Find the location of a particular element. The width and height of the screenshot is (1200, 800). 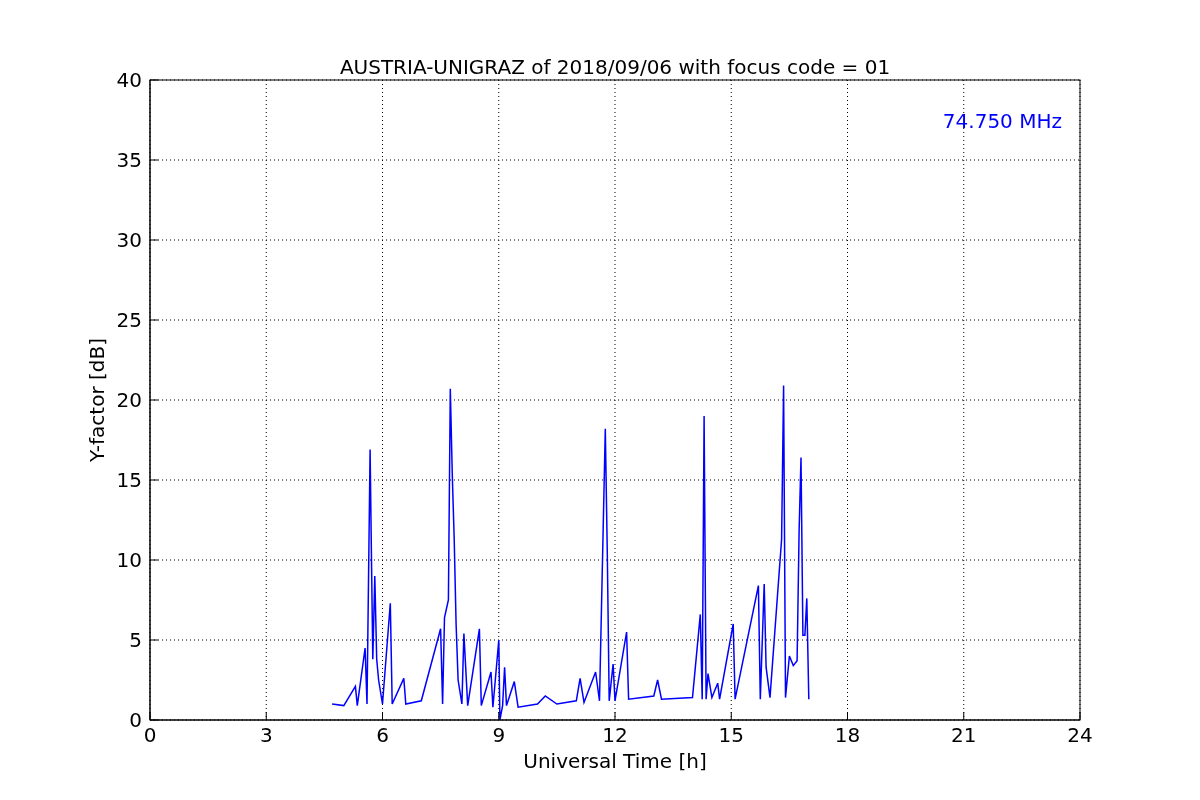

x-tick-label: 15 is located at coordinates (731, 735).